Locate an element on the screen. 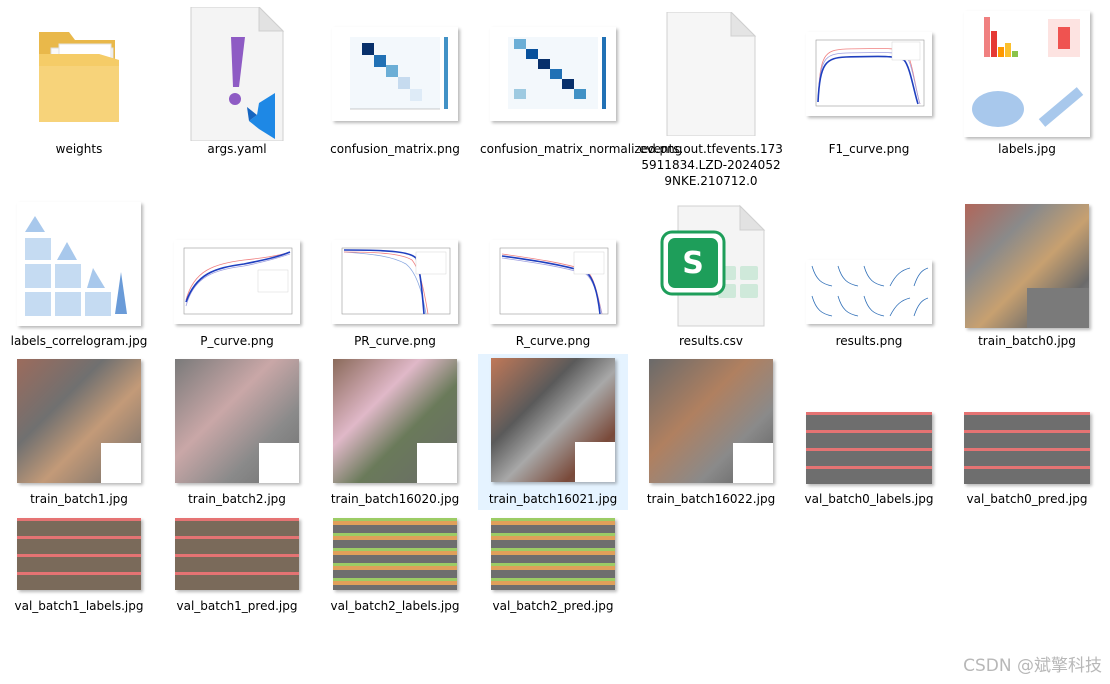 This screenshot has height=684, width=1110. file-item-train-batch16021: train_batch16021.jpg is located at coordinates (553, 432).